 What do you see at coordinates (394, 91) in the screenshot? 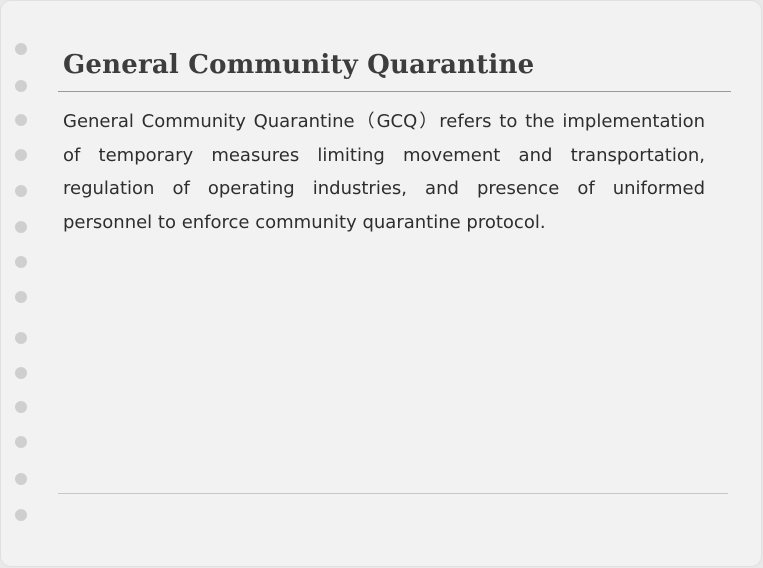
I see `title-divider` at bounding box center [394, 91].